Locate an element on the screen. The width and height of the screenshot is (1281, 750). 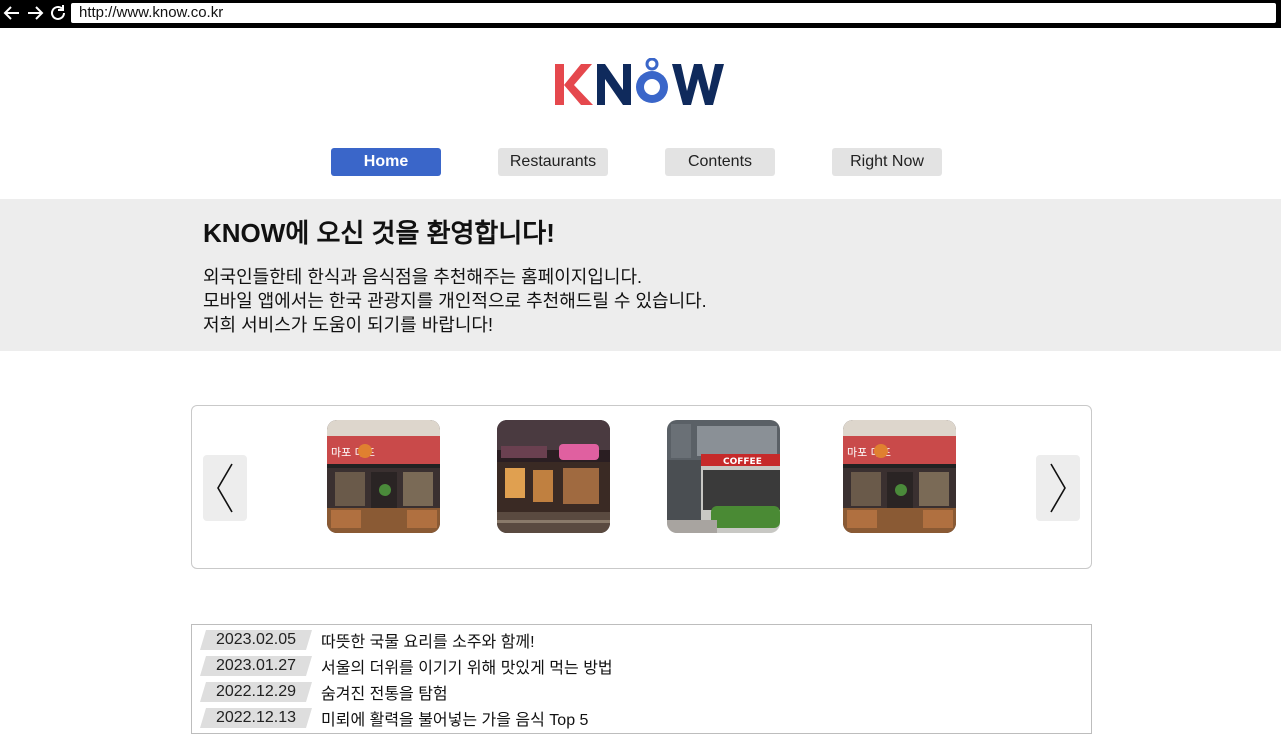
coffee-shop-photo: COFFEE is located at coordinates (723, 476).